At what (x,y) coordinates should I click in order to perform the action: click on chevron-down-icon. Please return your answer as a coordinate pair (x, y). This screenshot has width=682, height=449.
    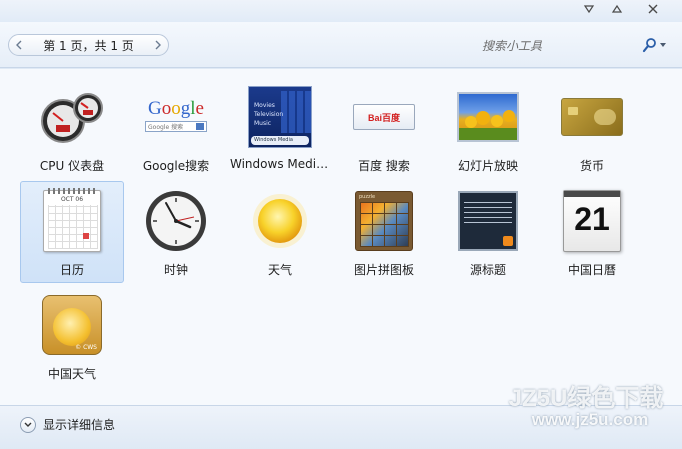
    Looking at the image, I should click on (28, 424).